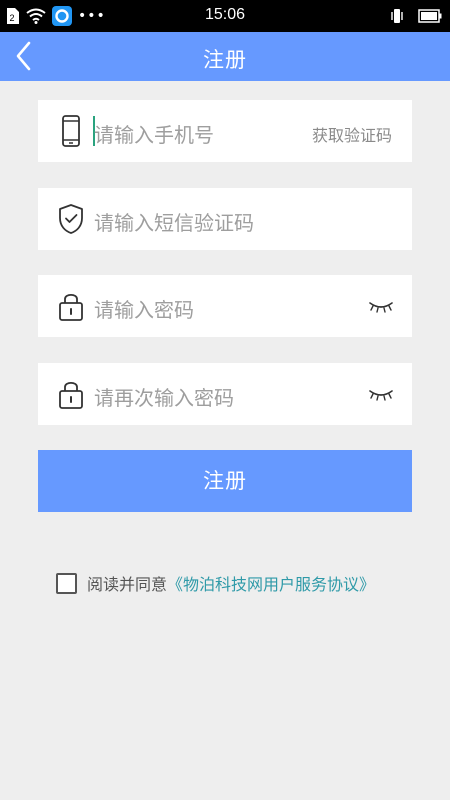 The width and height of the screenshot is (450, 800). I want to click on nav-bar: 注册, so click(225, 56).